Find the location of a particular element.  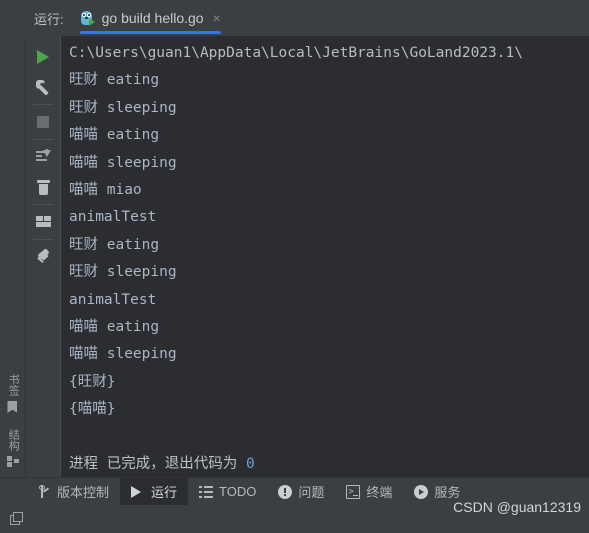

scroll-to-end-button is located at coordinates (43, 157).